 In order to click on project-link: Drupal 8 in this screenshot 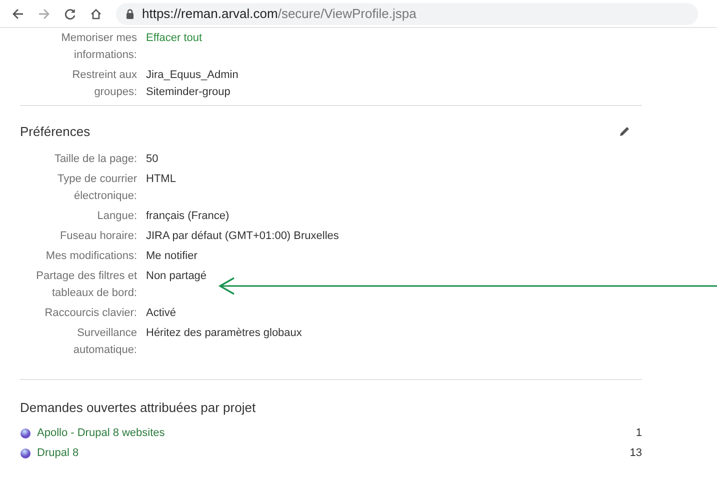, I will do `click(330, 453)`.